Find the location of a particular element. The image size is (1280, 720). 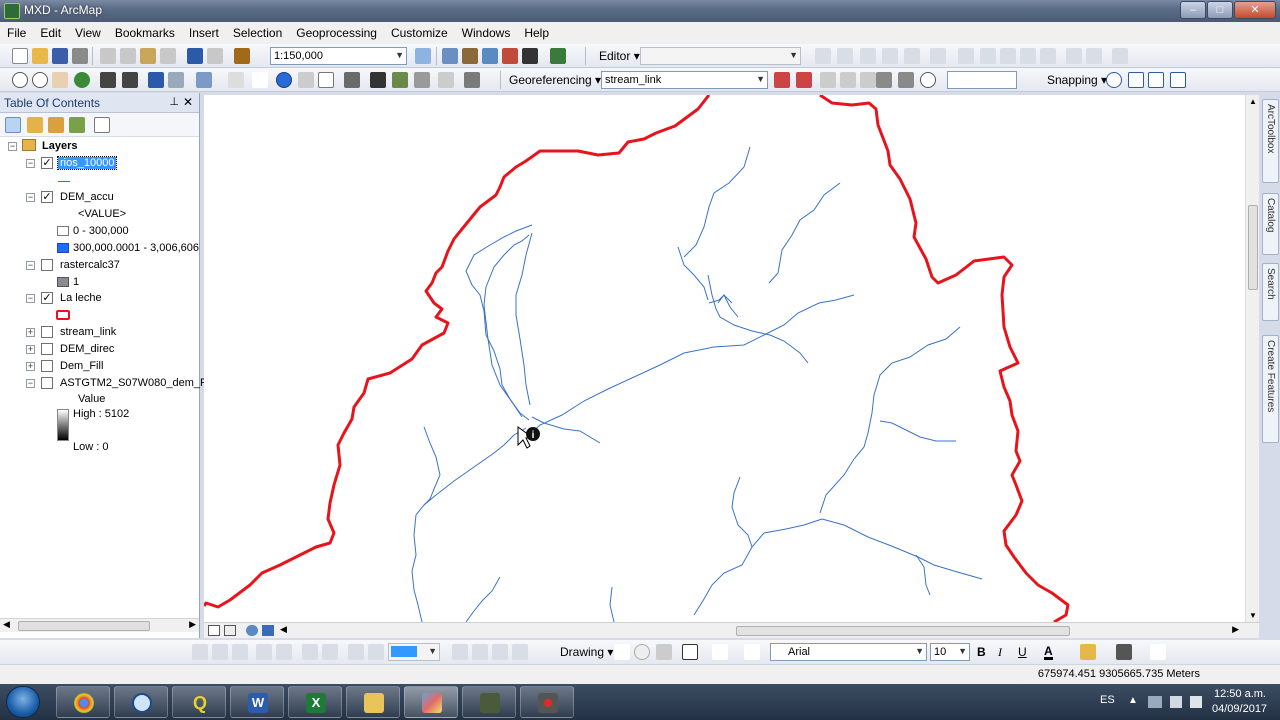

volume-icon is located at coordinates (1196, 702).